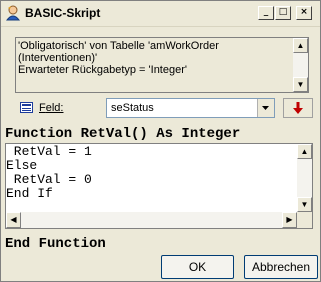 This screenshot has height=282, width=321. What do you see at coordinates (283, 13) in the screenshot?
I see `maximize-button: □` at bounding box center [283, 13].